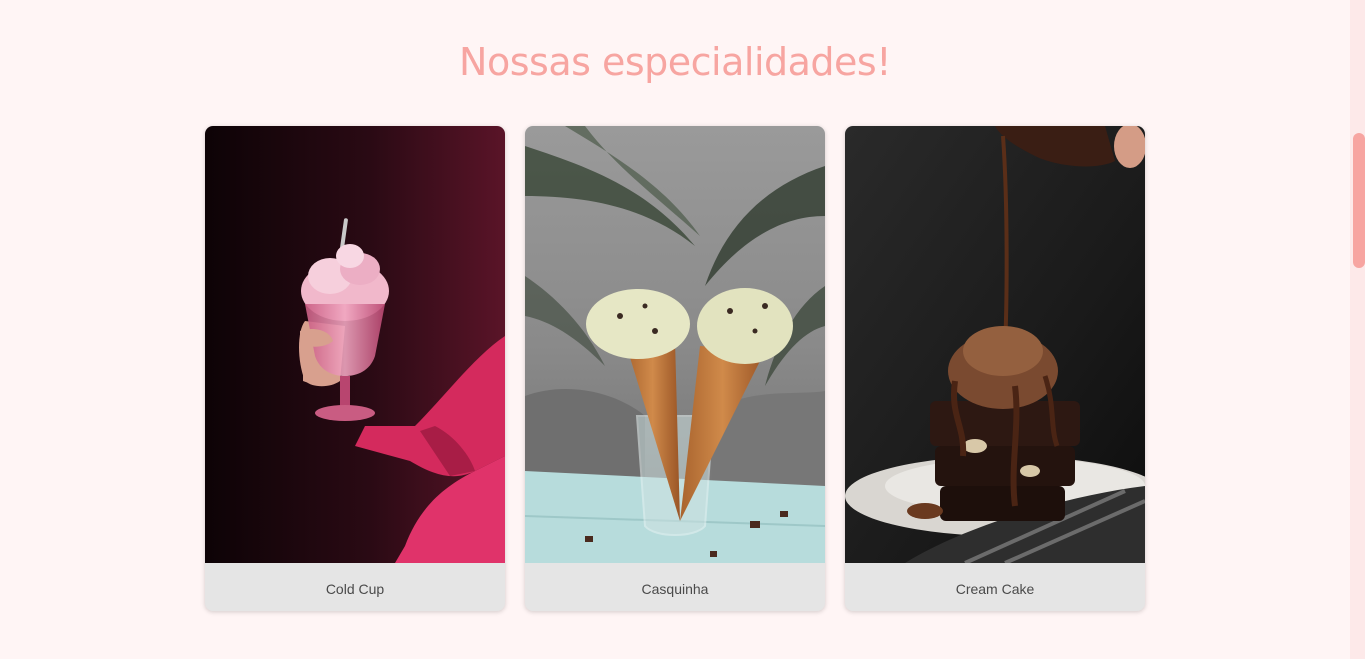  I want to click on cold-cup-photo, so click(355, 344).